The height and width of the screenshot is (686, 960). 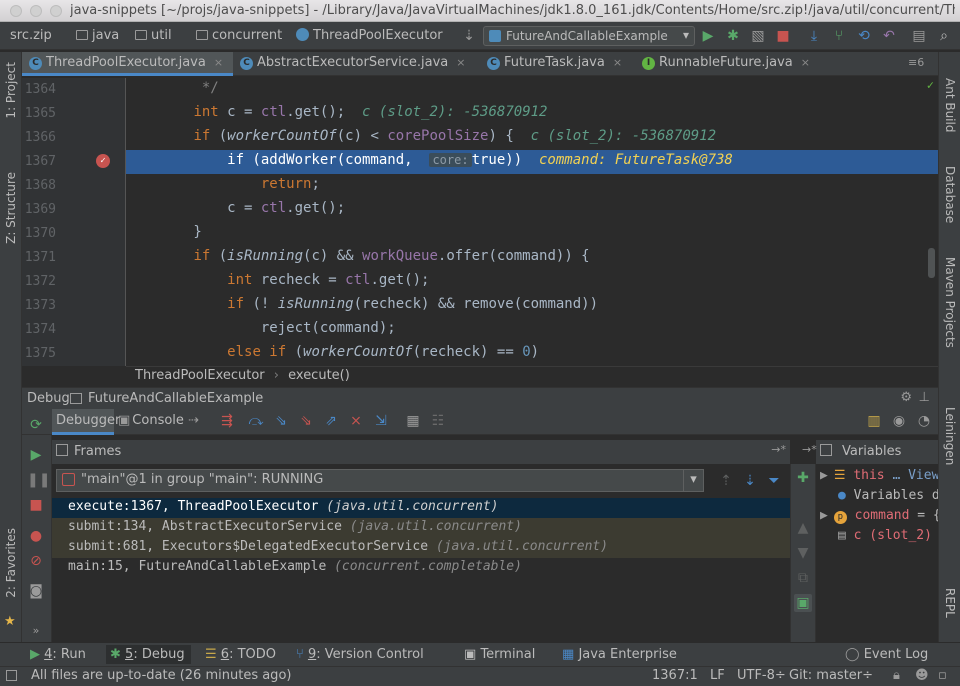 I want to click on overhead-icon: ◔, so click(x=924, y=421).